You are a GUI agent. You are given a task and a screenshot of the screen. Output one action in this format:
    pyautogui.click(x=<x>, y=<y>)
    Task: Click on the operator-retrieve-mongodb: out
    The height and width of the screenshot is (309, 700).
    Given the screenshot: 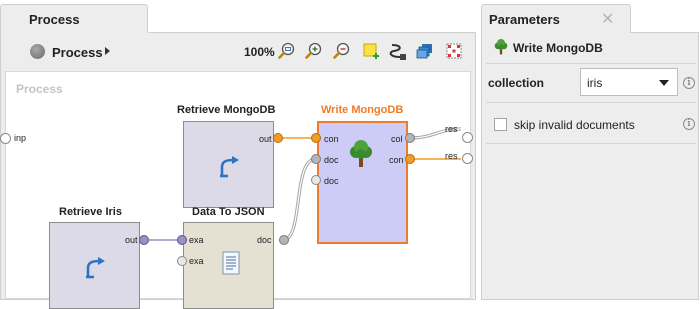 What is the action you would take?
    pyautogui.click(x=228, y=164)
    